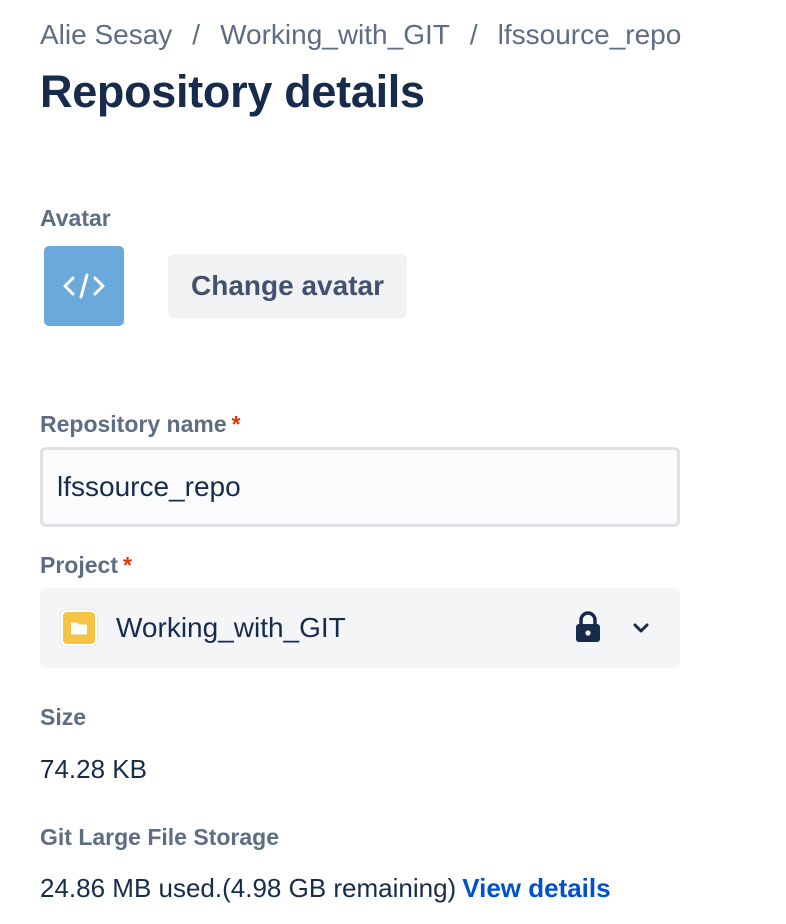  Describe the element at coordinates (335, 34) in the screenshot. I see `breadcrumb-item-project: Working_with_GIT` at that location.